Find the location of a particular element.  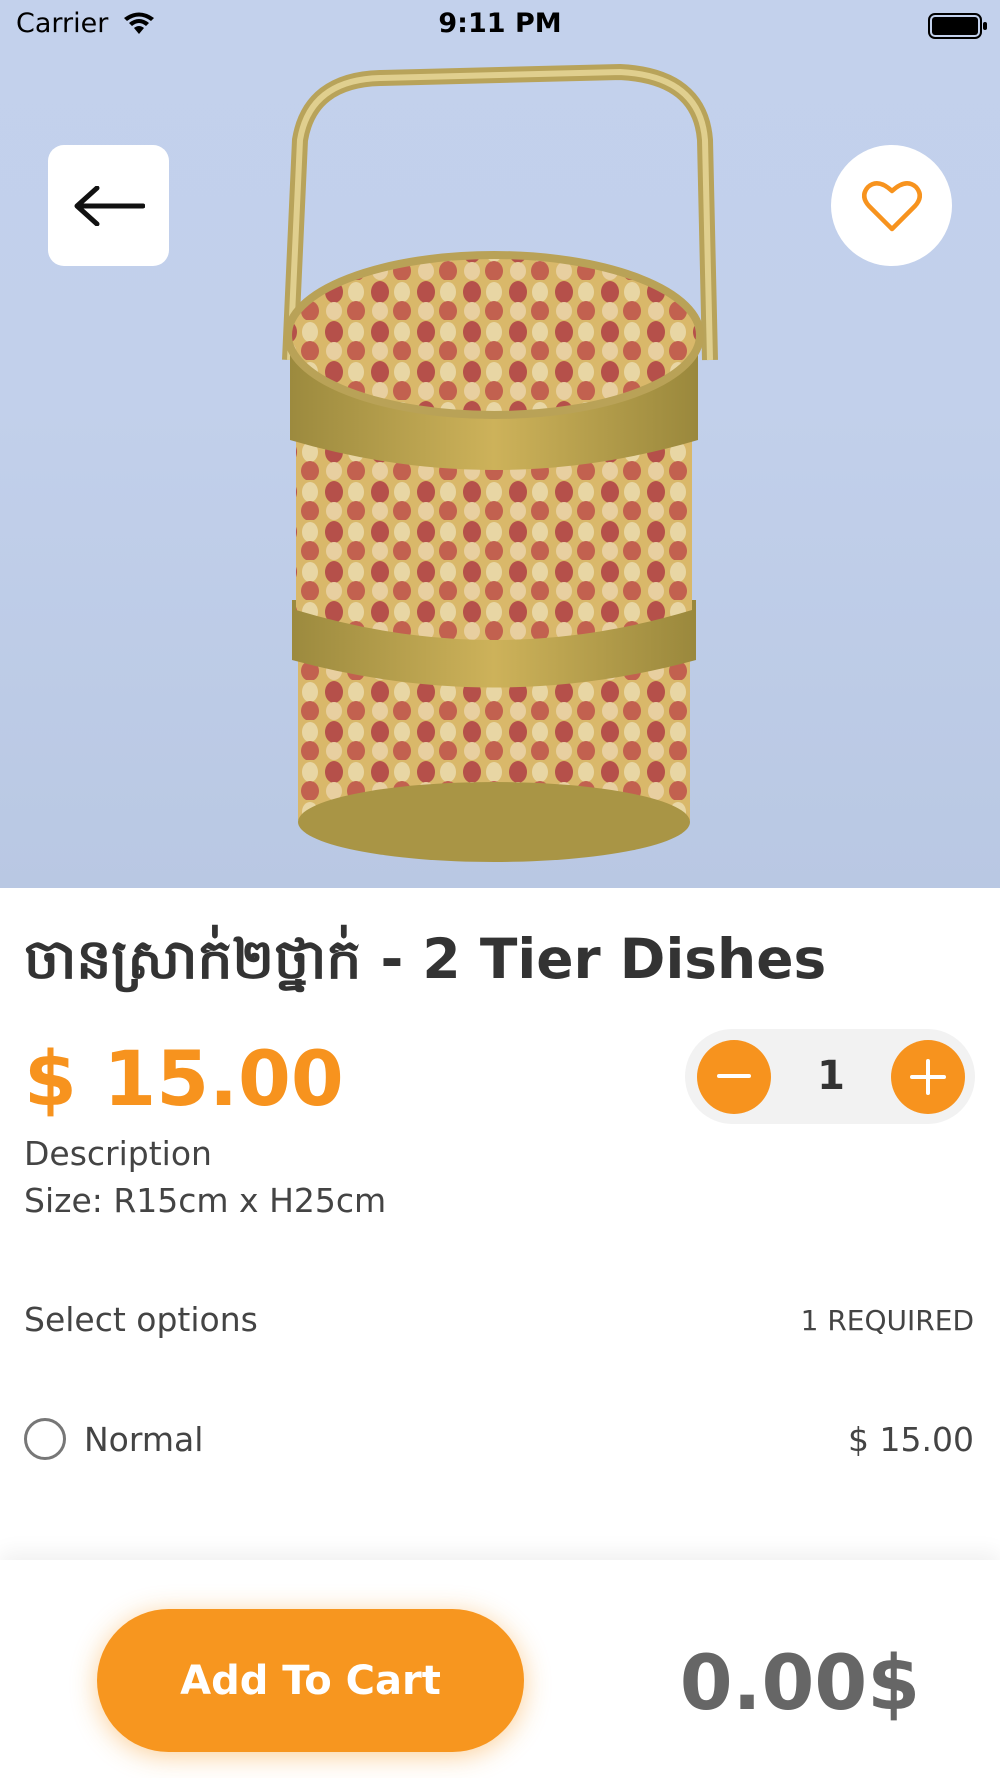

favorite-button is located at coordinates (891, 205).